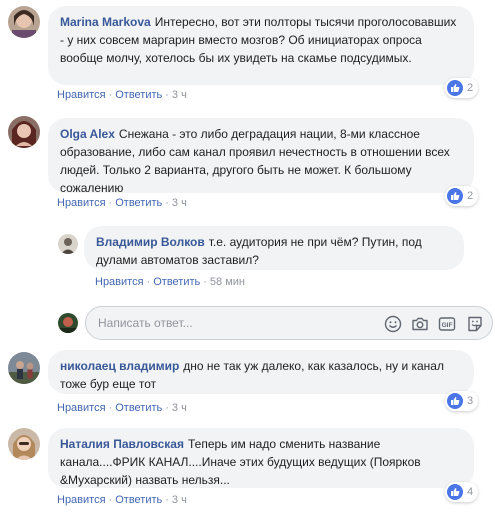  I want to click on reaction-number: 3, so click(470, 401).